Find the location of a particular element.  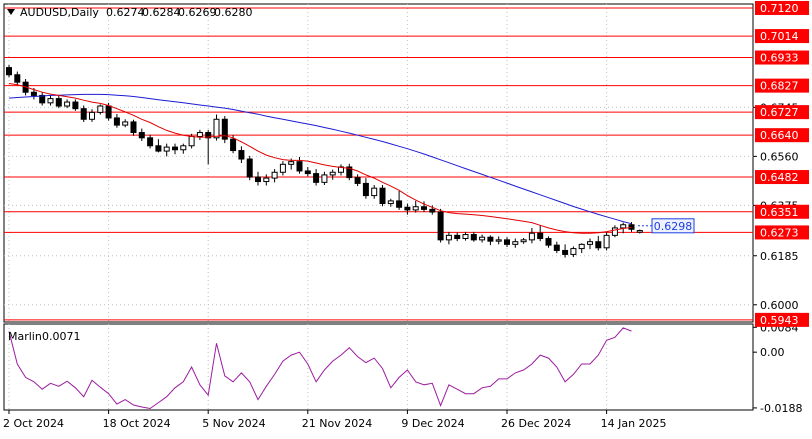

time-tick-label-0: 2 Oct 2024 is located at coordinates (33, 423).